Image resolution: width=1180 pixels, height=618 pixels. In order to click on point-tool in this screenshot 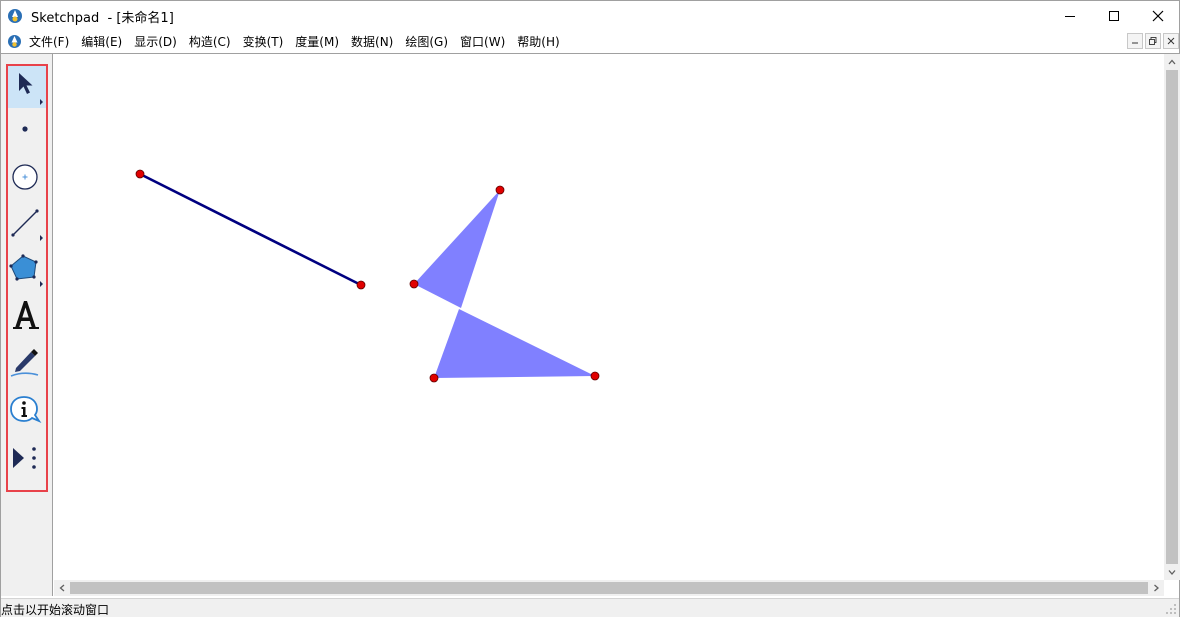, I will do `click(27, 131)`.